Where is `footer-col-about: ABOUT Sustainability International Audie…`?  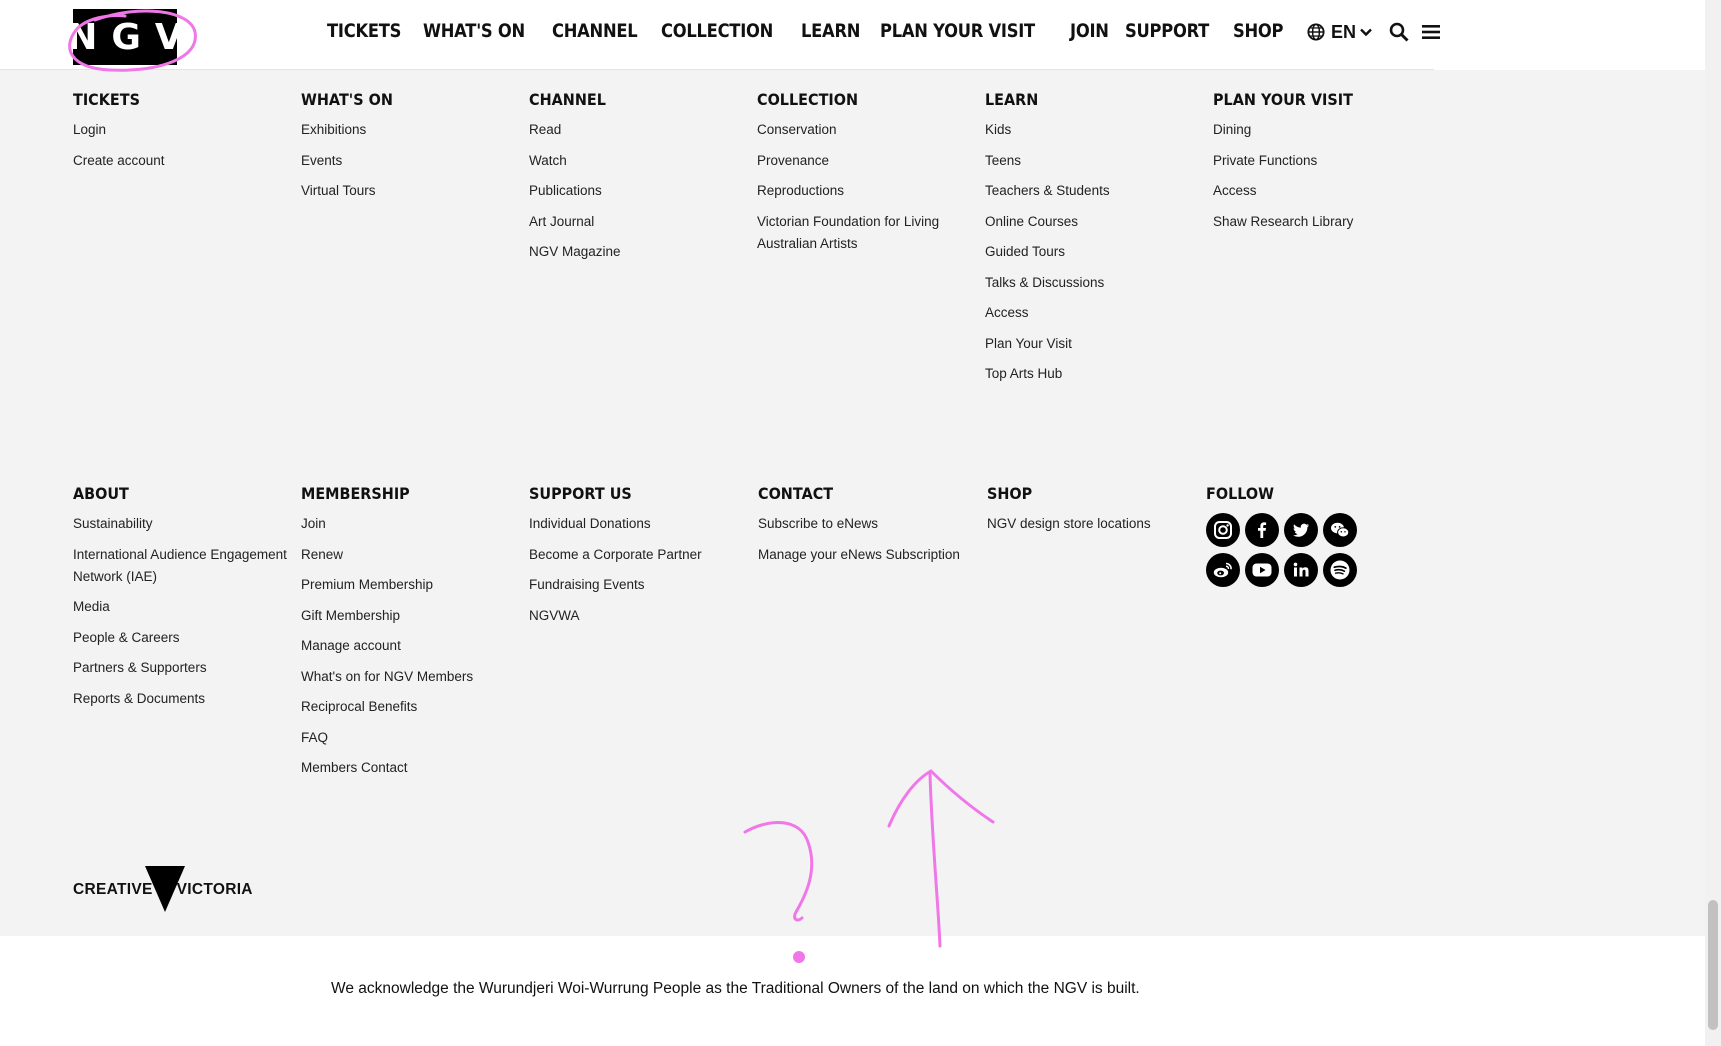 footer-col-about: ABOUT Sustainability International Audie… is located at coordinates (185, 601).